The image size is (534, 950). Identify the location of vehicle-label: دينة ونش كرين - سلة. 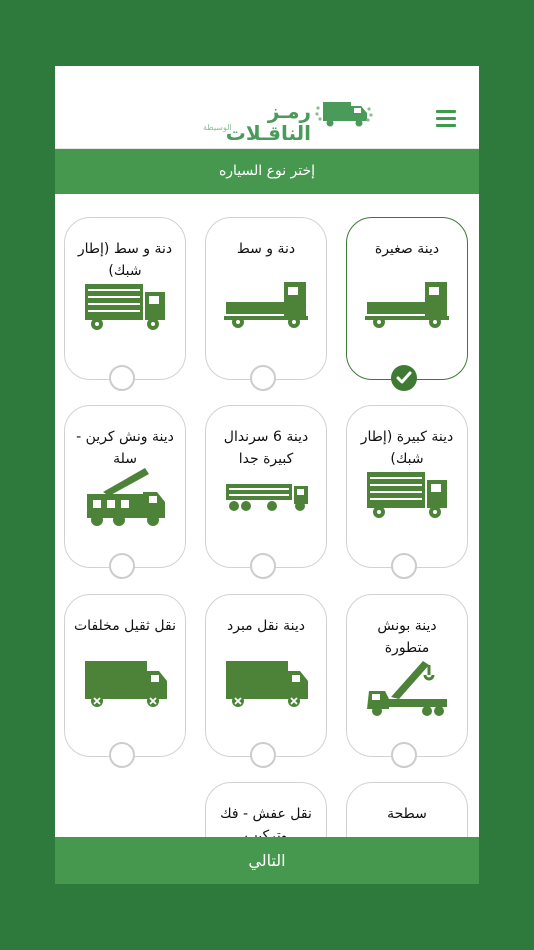
(125, 448).